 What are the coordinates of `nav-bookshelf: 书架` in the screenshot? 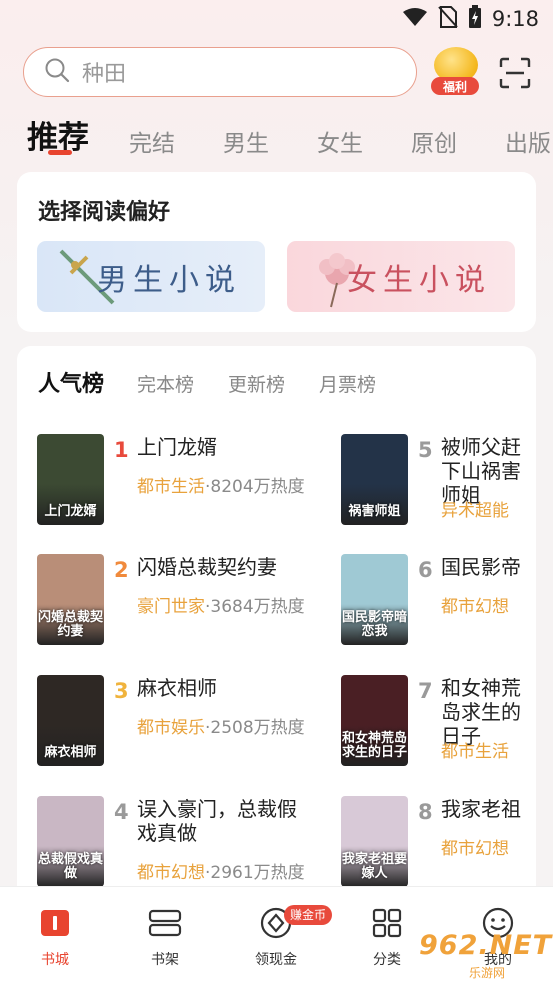 It's located at (165, 938).